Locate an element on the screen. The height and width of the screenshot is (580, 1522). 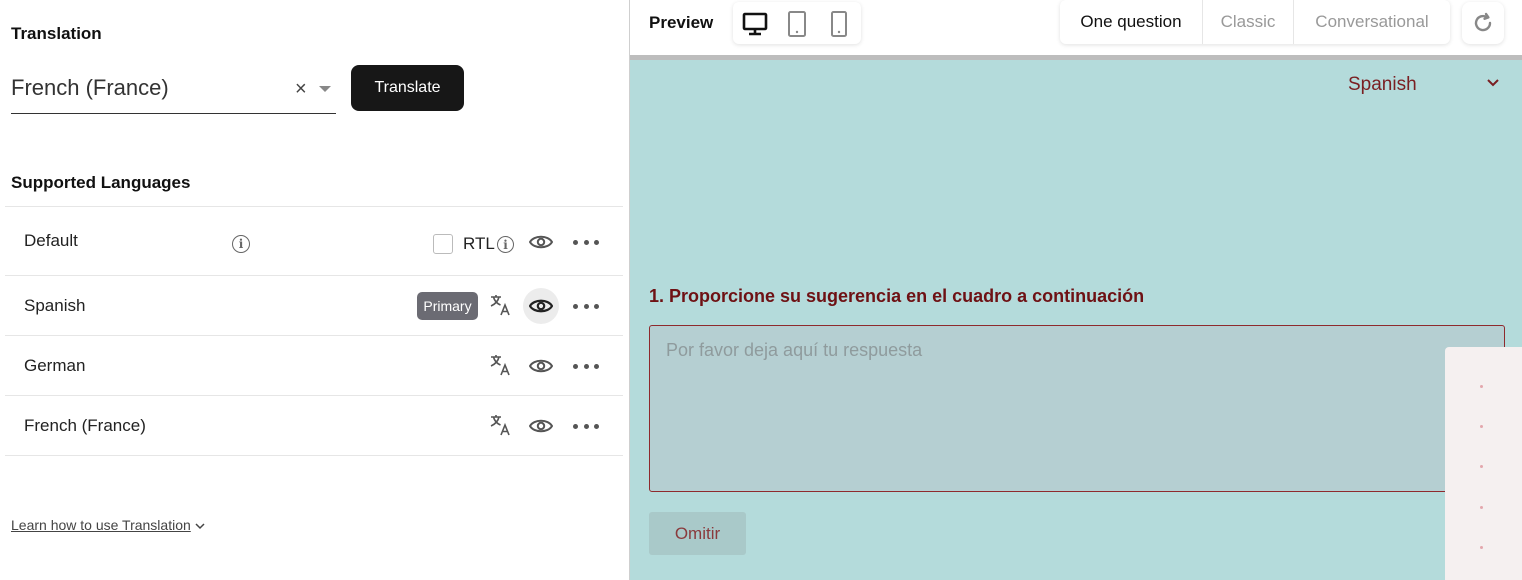
language-row-default: Default i RTL i is located at coordinates (314, 241).